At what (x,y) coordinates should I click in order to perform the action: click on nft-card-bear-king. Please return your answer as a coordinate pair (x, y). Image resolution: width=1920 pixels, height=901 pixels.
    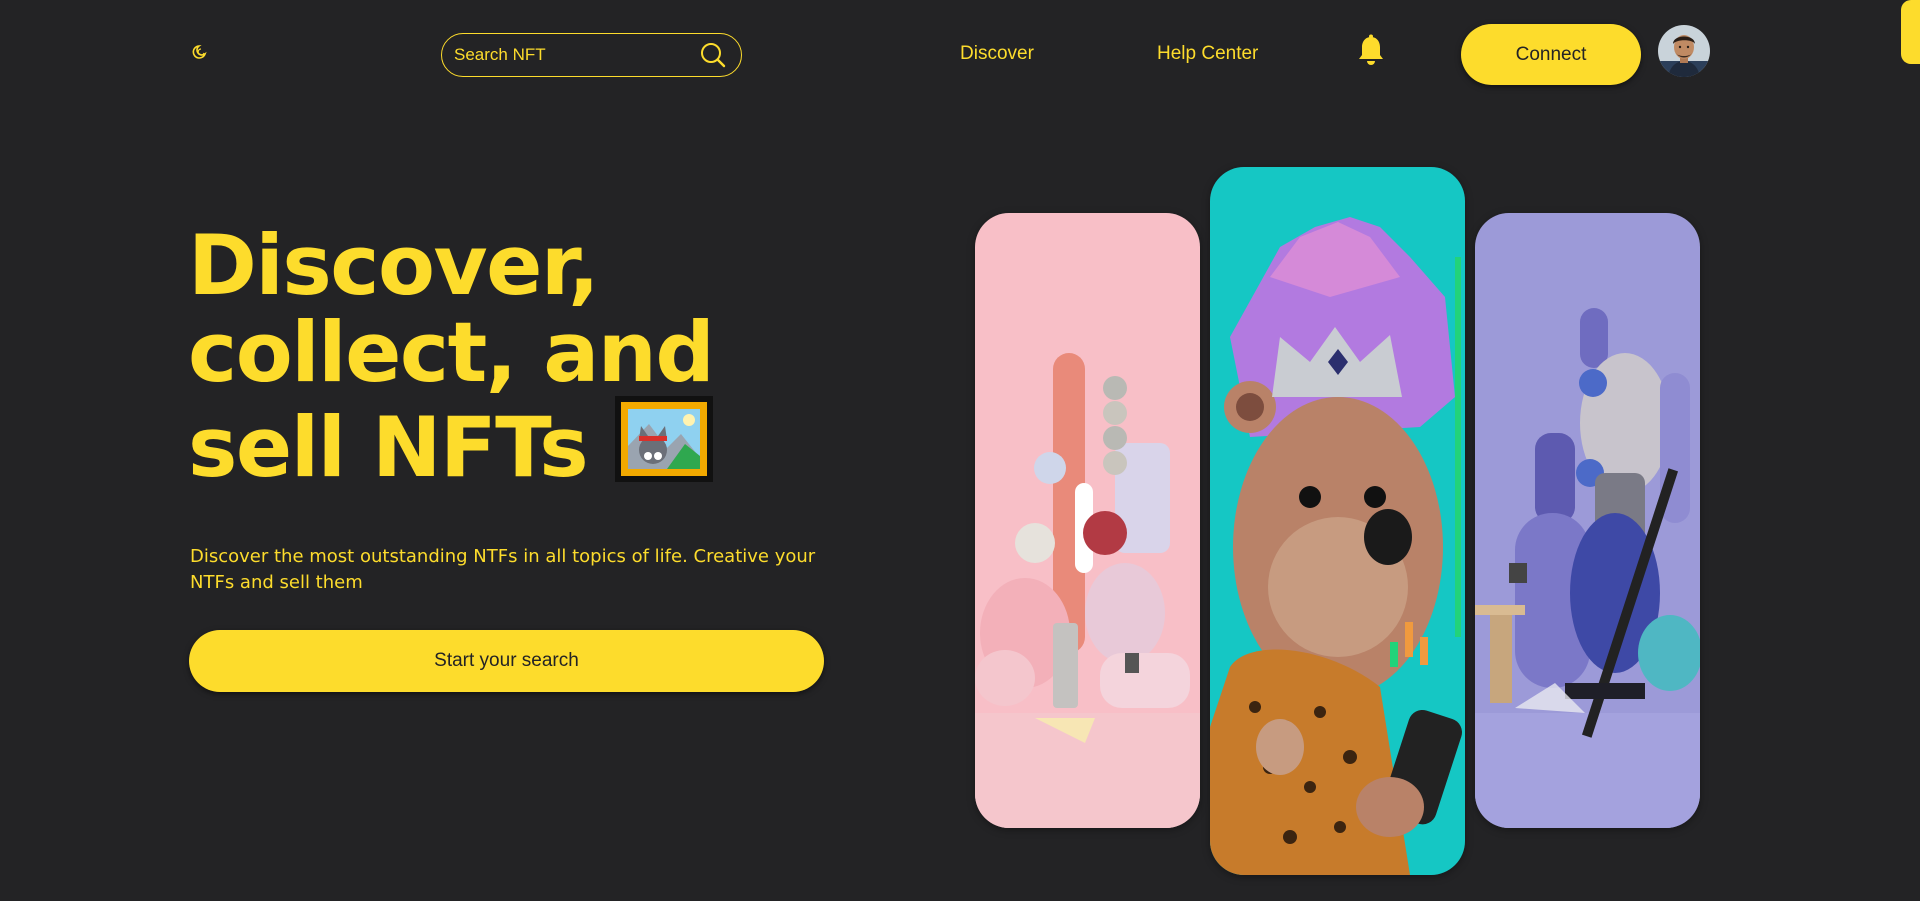
    Looking at the image, I should click on (1337, 521).